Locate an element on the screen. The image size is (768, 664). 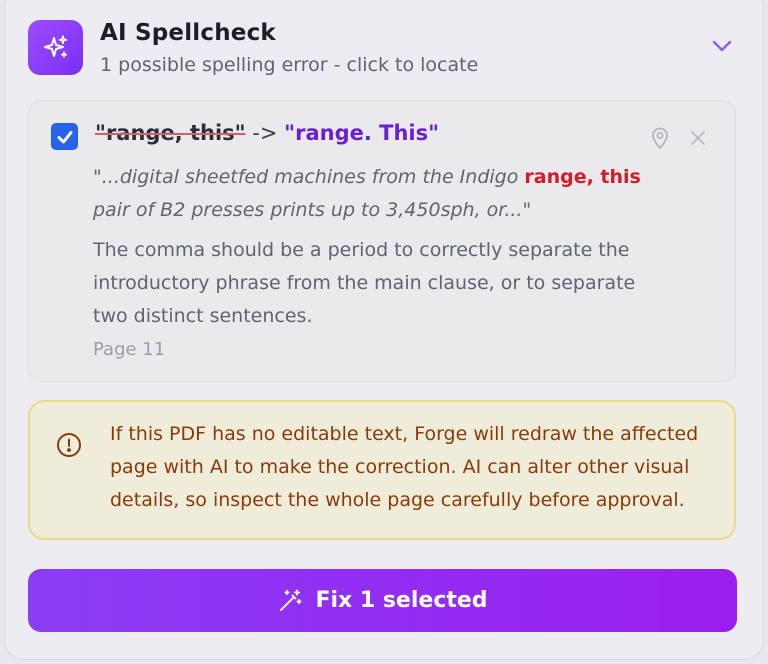
chevron-down-icon is located at coordinates (722, 46).